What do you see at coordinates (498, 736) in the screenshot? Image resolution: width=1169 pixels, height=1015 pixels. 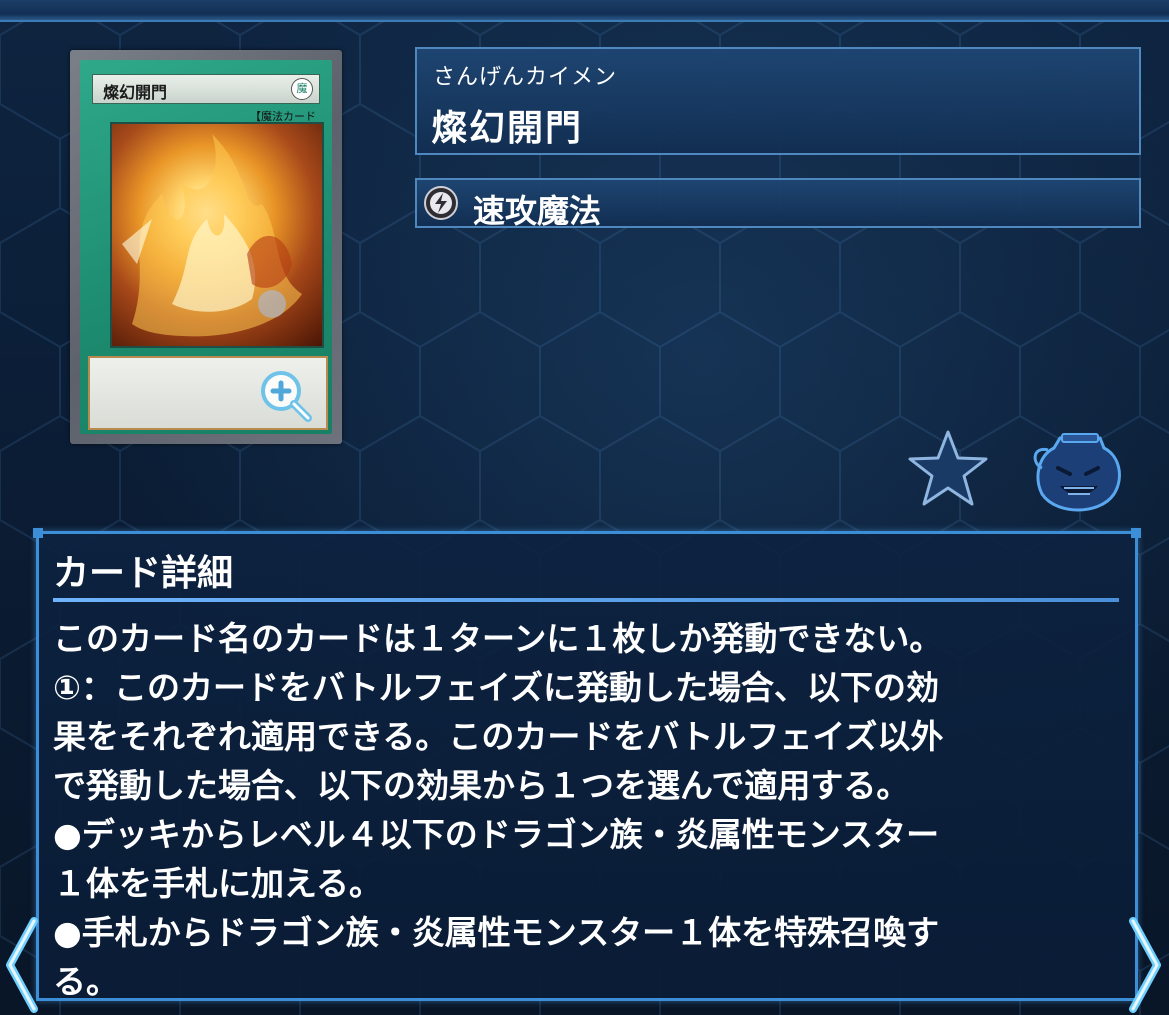 I see `details-line: 果をそれぞれ適用できる。このカードをバトルフェイズ以外` at bounding box center [498, 736].